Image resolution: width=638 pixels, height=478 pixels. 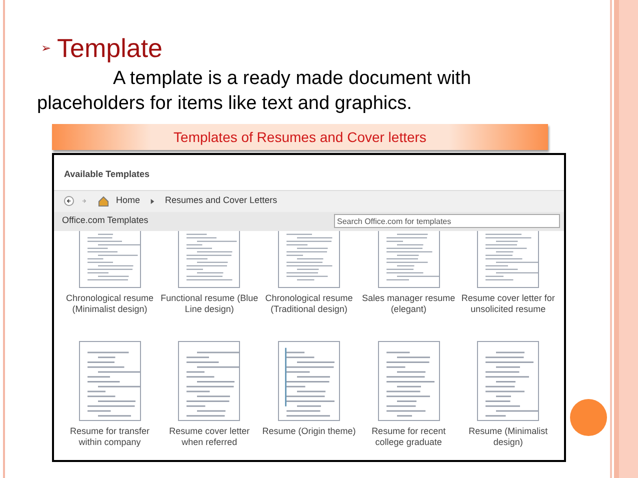 I want to click on template-name: Resume (Minimalist design), so click(x=508, y=437).